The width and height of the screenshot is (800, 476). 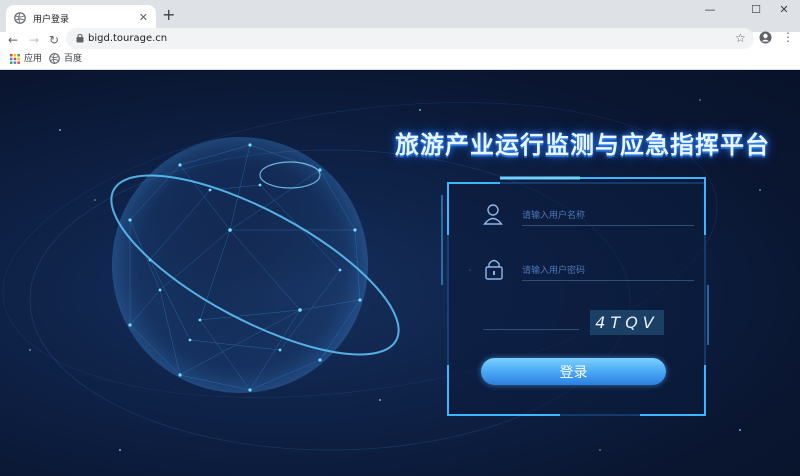 What do you see at coordinates (784, 9) in the screenshot?
I see `close-window-button: ✕` at bounding box center [784, 9].